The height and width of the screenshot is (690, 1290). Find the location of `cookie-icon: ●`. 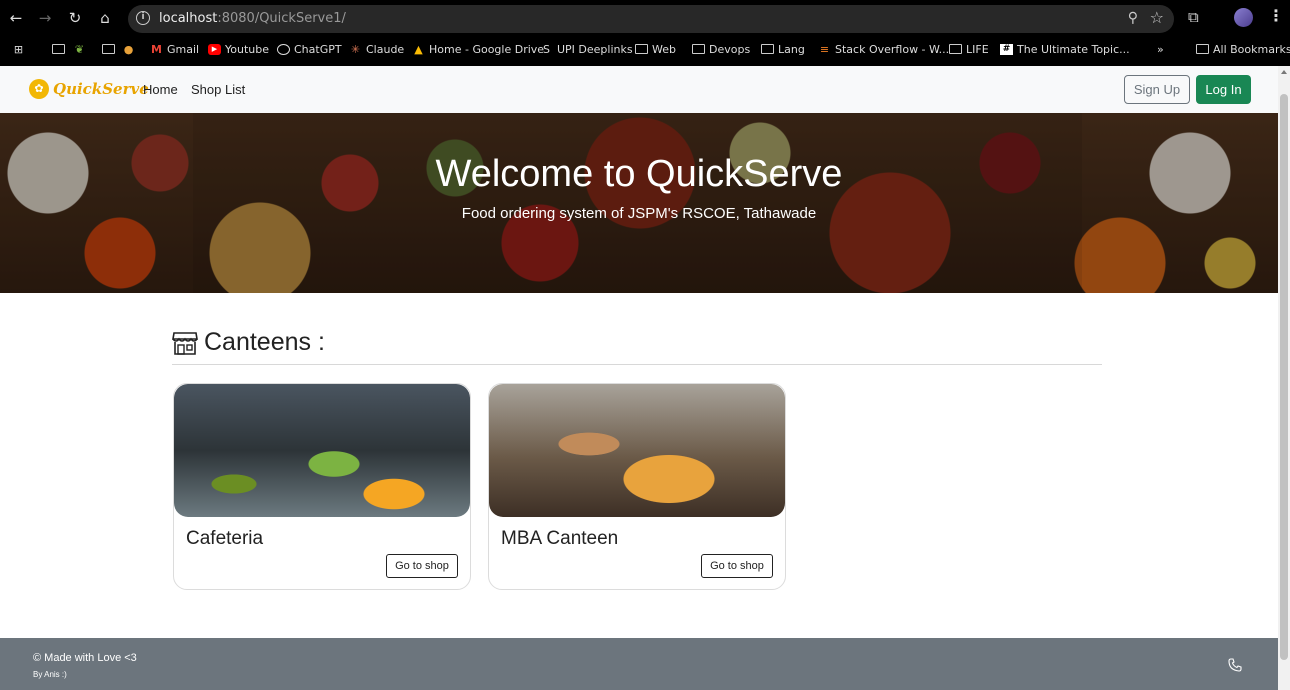

cookie-icon: ● is located at coordinates (128, 49).